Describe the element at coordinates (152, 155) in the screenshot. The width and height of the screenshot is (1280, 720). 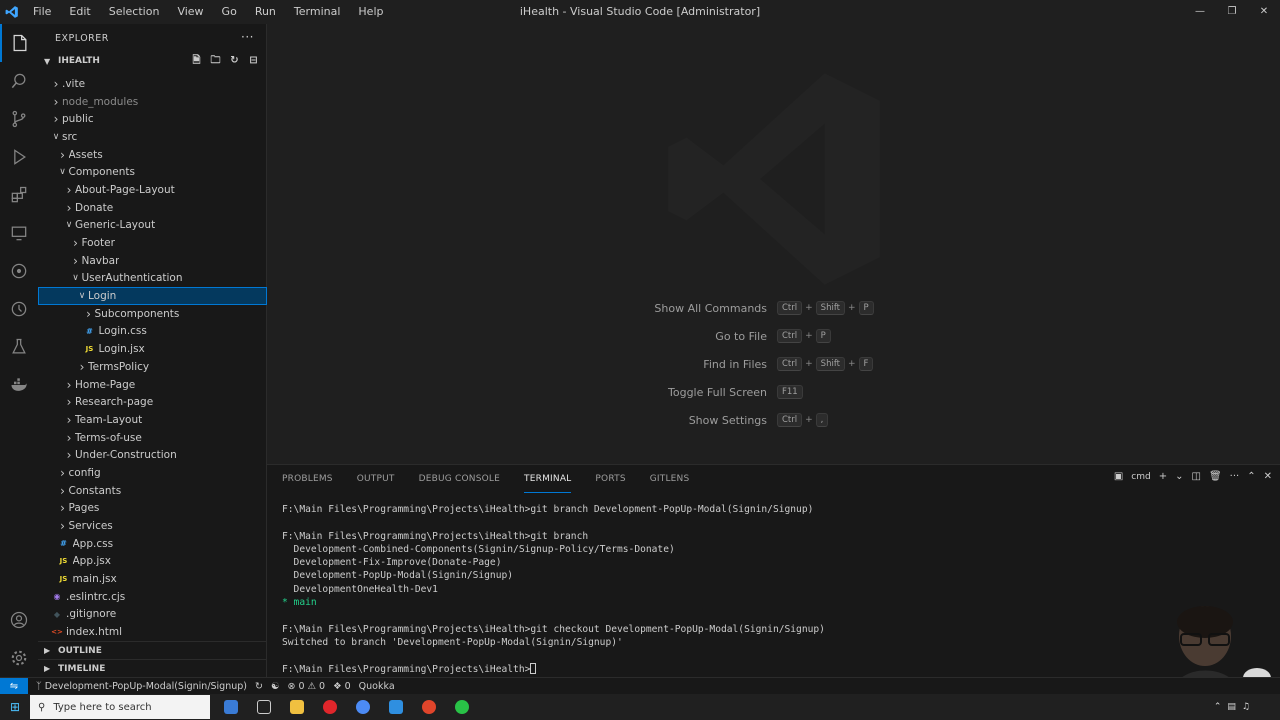
I see `tree-folder: › Assets` at that location.